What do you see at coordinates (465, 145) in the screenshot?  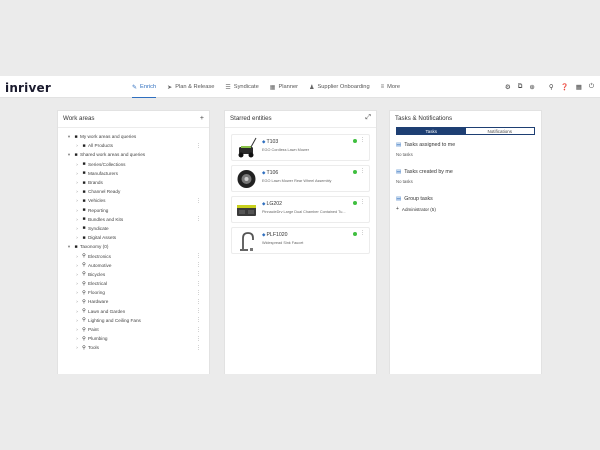 I see `tasks-assigned-header: ▤ Tasks assigned to me` at bounding box center [465, 145].